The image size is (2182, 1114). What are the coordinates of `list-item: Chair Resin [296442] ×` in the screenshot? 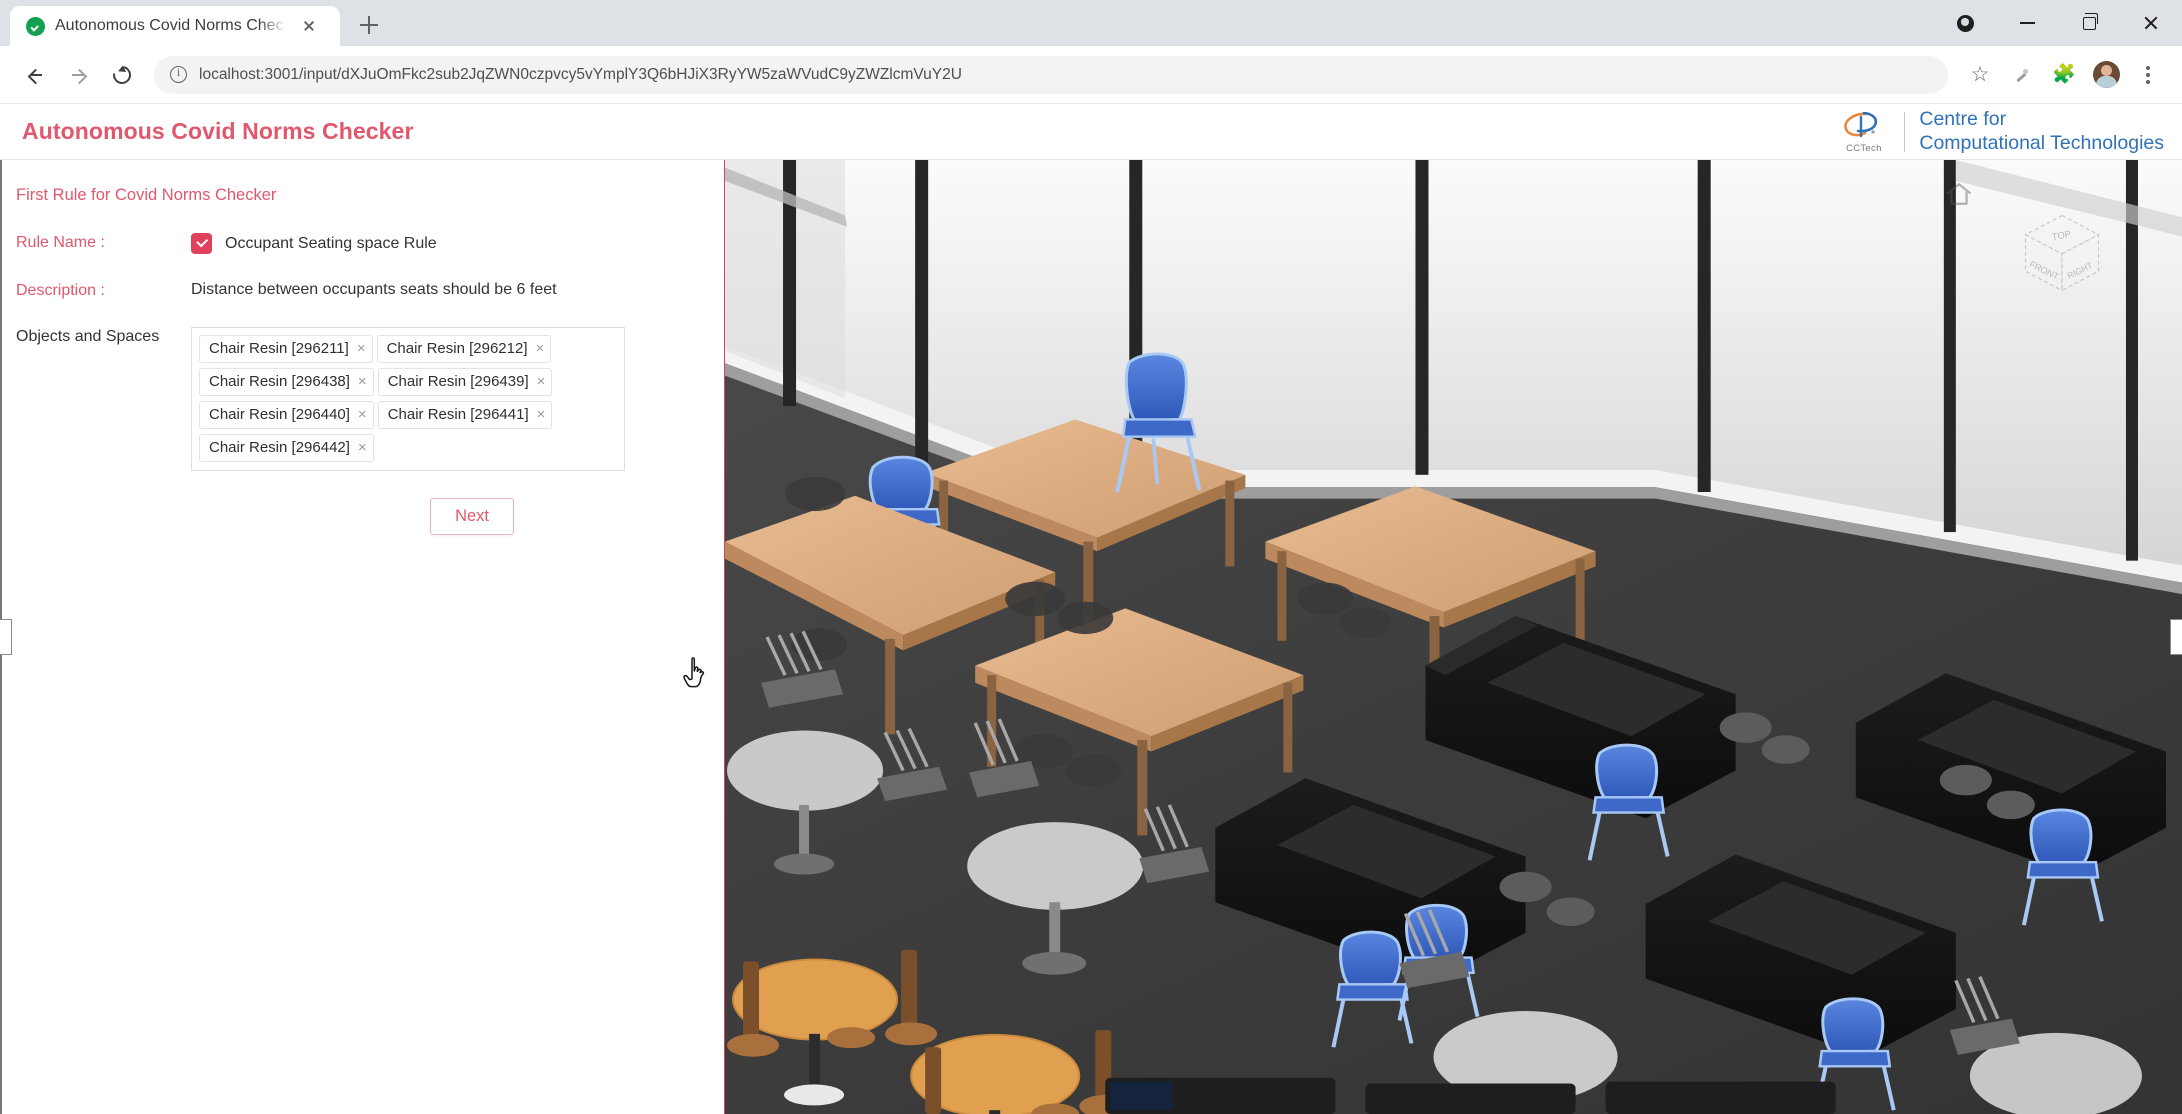 It's located at (286, 448).